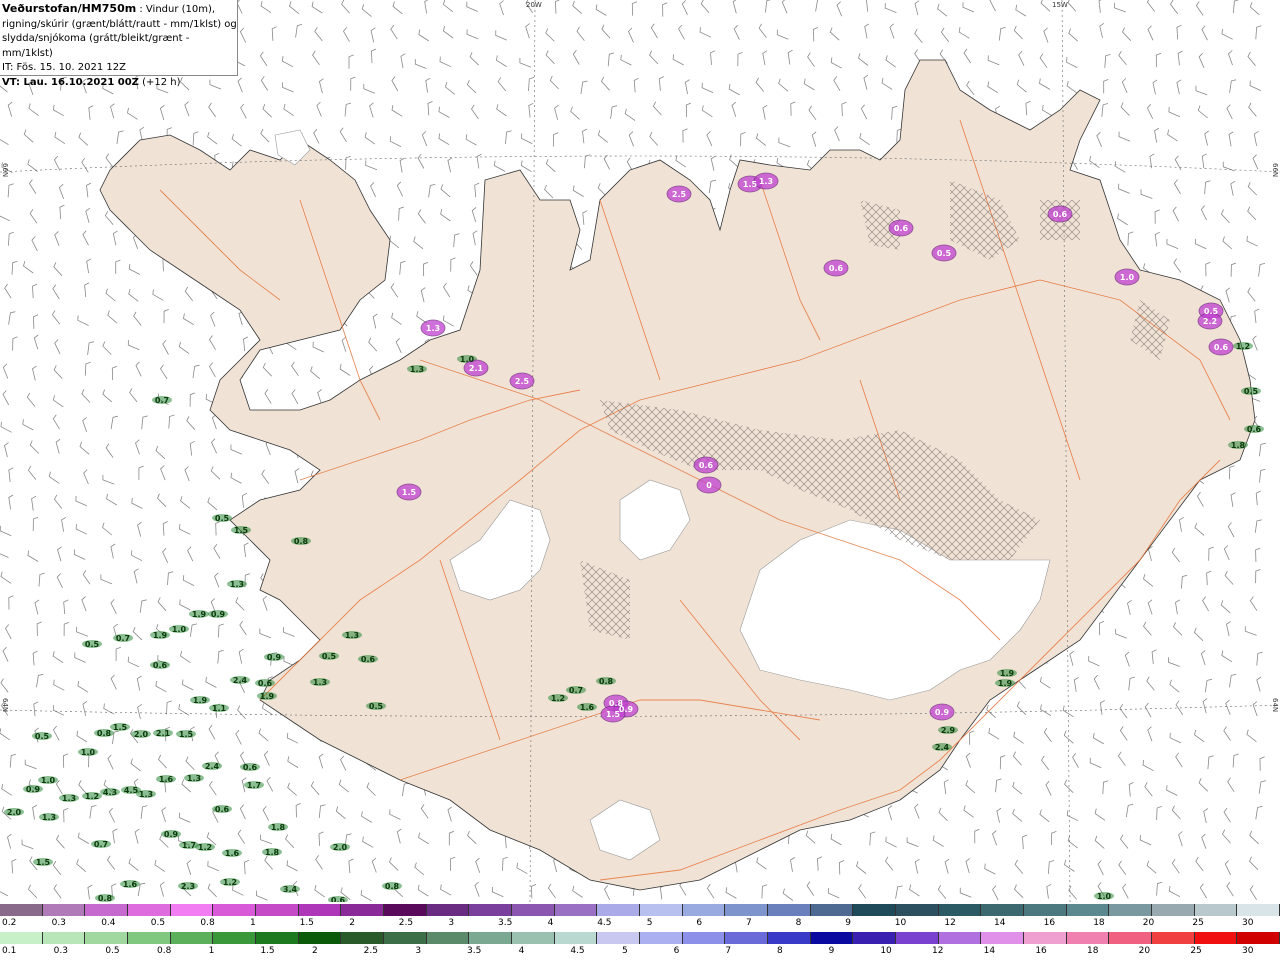  I want to click on snow-value-label: 1.5, so click(750, 184).